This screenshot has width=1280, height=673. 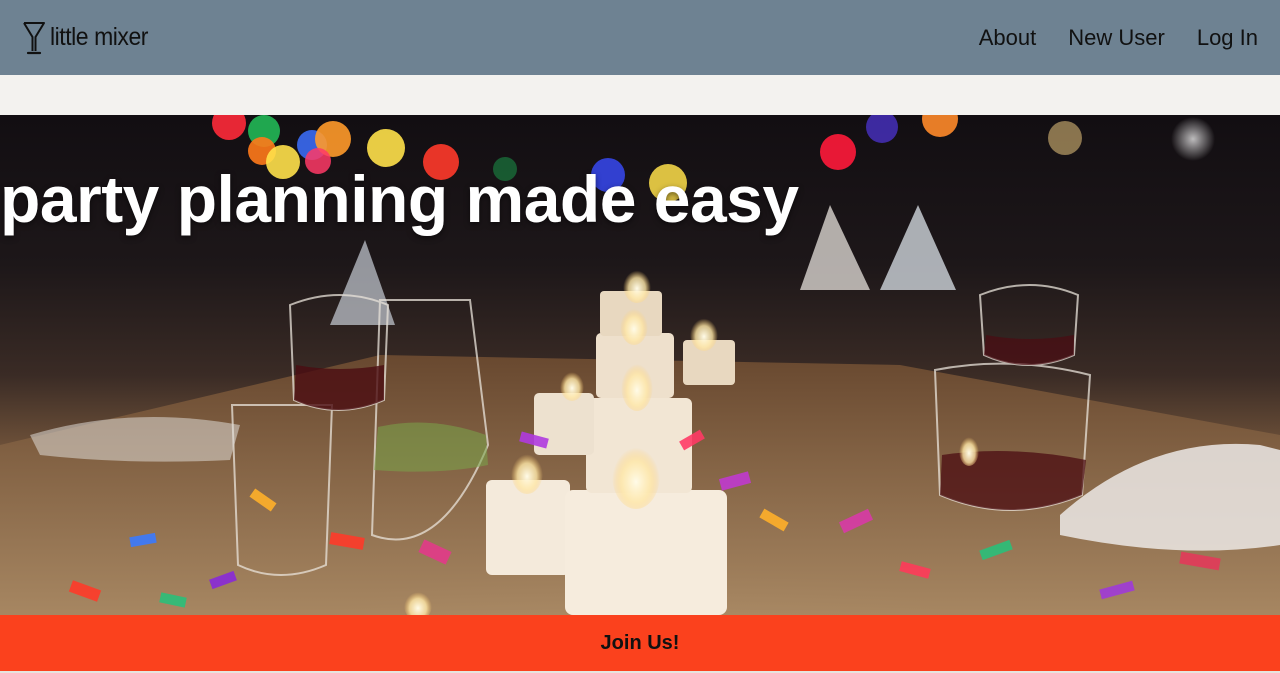 I want to click on nav-link-log-in: Log In, so click(x=1227, y=38).